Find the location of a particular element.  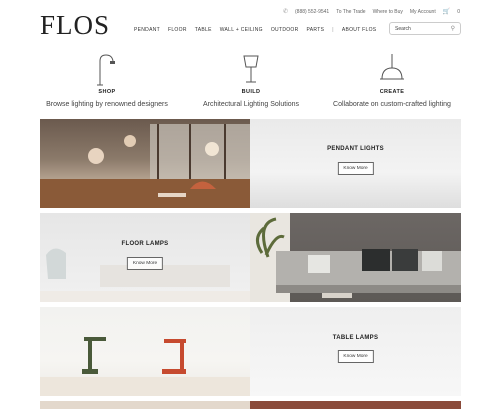

phone-number: (888) 552-9541 is located at coordinates (312, 12).